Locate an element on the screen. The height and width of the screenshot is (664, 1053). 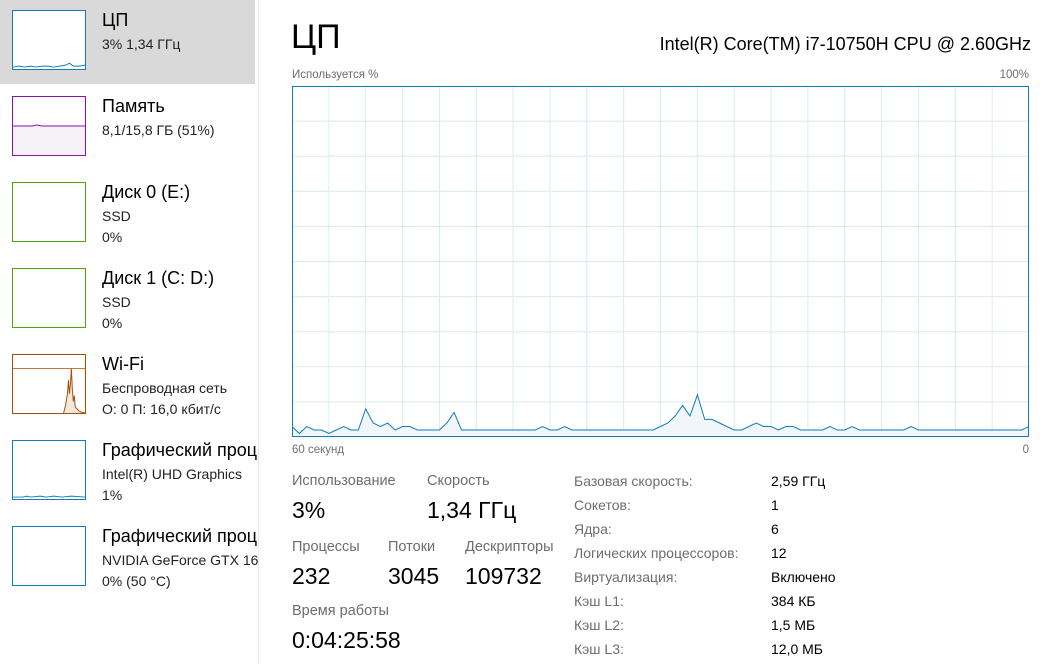
spec-value: 384 КБ is located at coordinates (793, 601).